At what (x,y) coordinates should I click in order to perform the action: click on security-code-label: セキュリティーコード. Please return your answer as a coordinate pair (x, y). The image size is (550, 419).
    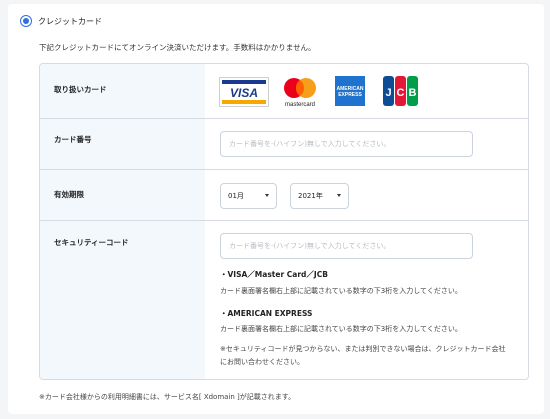
    Looking at the image, I should click on (91, 242).